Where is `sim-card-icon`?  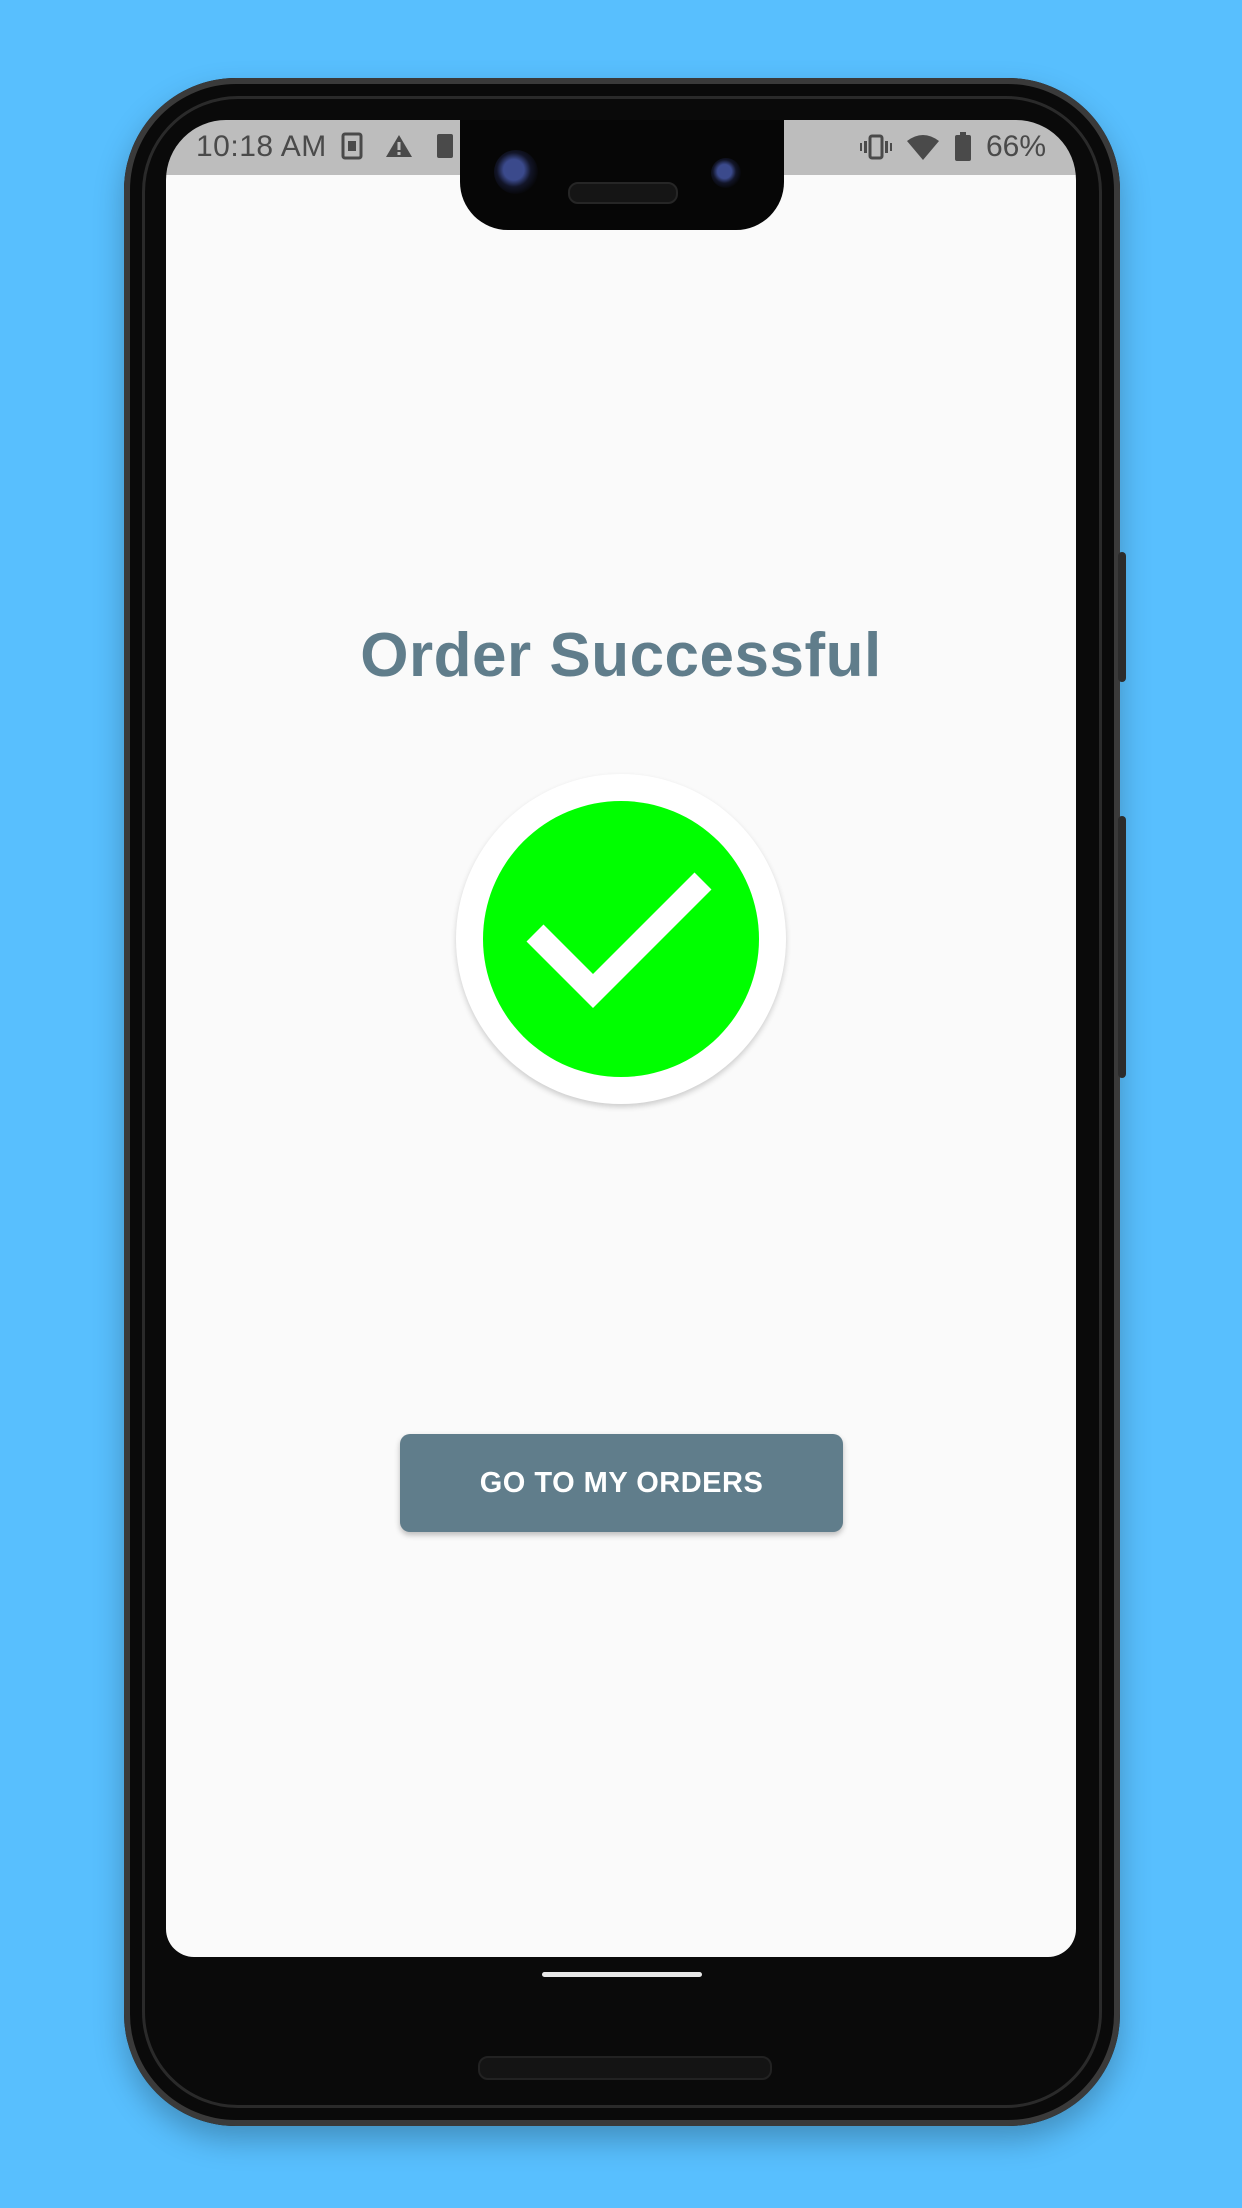
sim-card-icon is located at coordinates (352, 146).